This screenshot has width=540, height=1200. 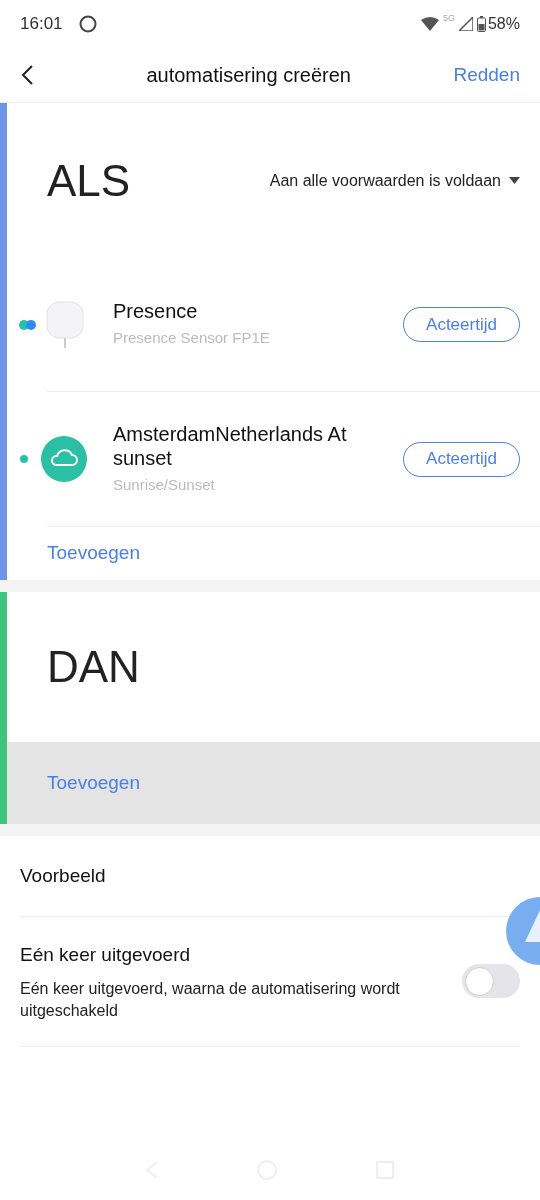 What do you see at coordinates (503, 24) in the screenshot?
I see `battery-percent: 58%` at bounding box center [503, 24].